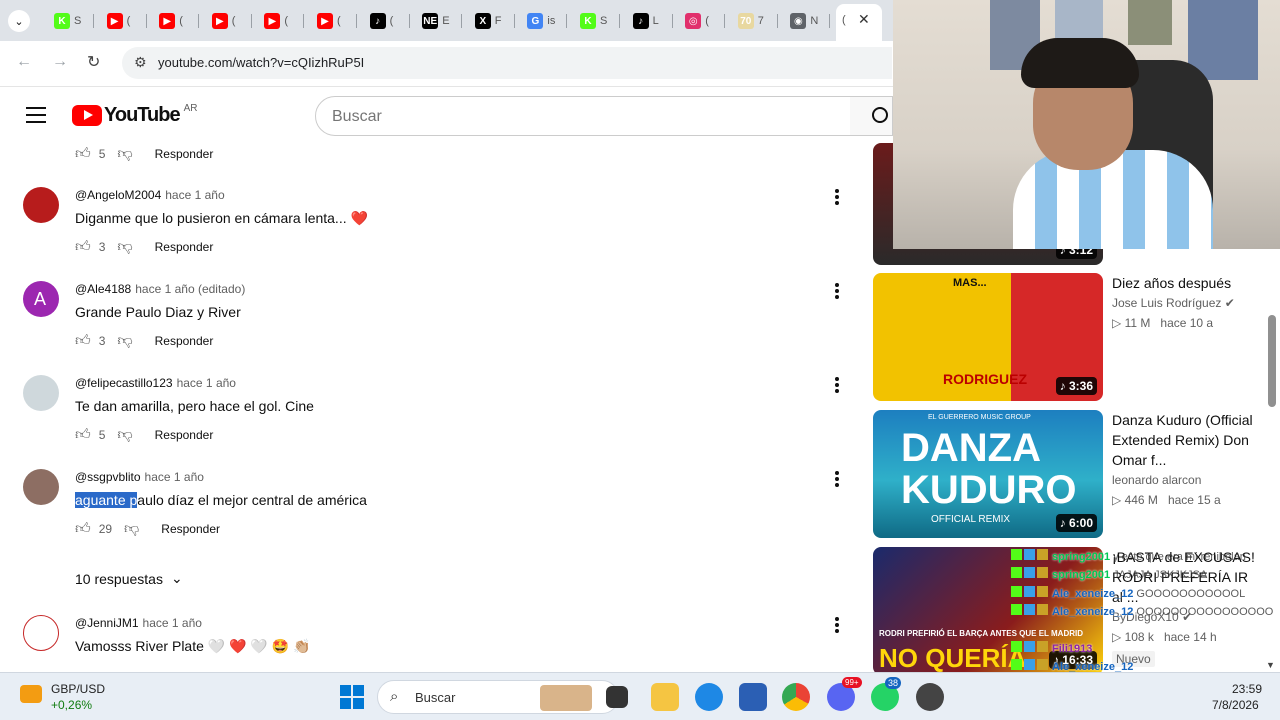 This screenshot has height=720, width=1280. What do you see at coordinates (798, 21) in the screenshot?
I see `tab-favicon-icon: ◉` at bounding box center [798, 21].